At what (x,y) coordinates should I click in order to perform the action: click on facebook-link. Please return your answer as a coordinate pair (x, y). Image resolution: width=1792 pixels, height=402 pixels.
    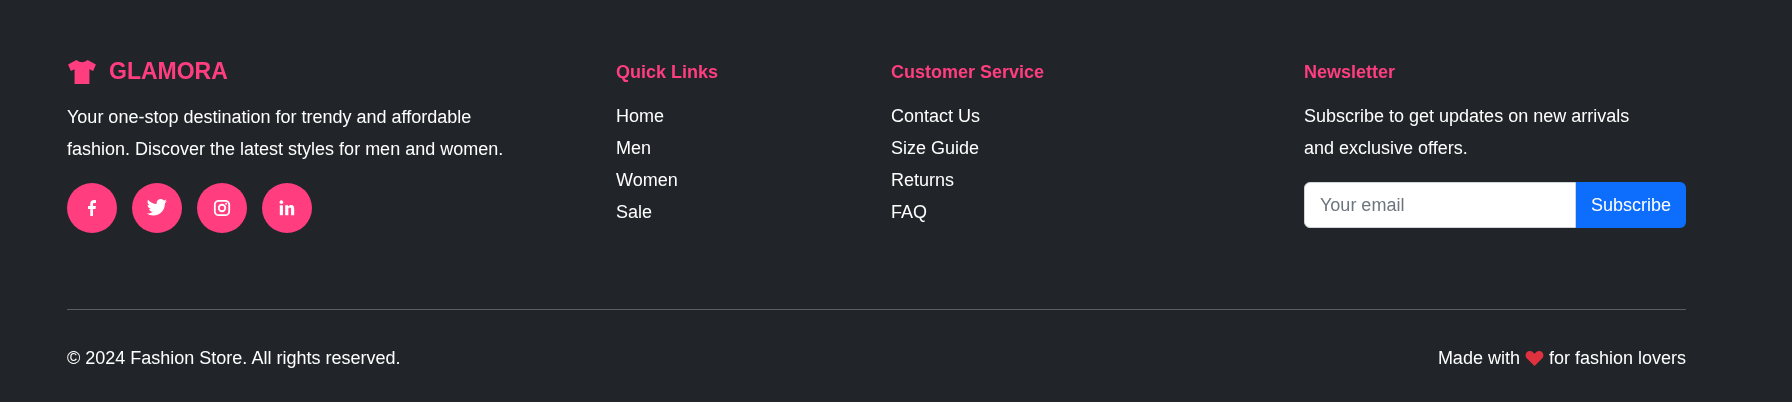
    Looking at the image, I should click on (92, 208).